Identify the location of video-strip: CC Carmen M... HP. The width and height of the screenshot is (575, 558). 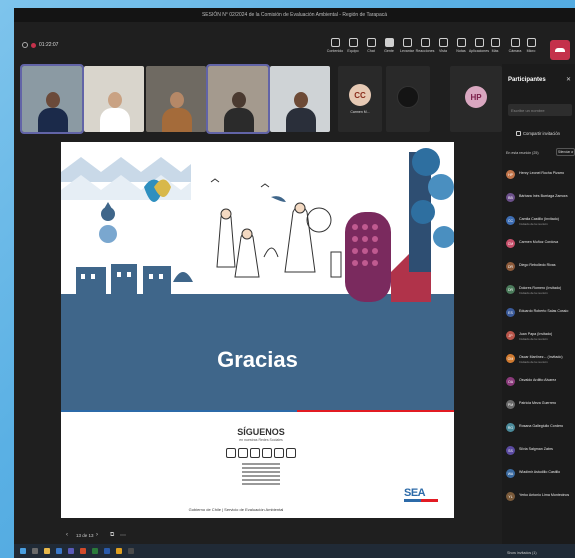
(260, 99).